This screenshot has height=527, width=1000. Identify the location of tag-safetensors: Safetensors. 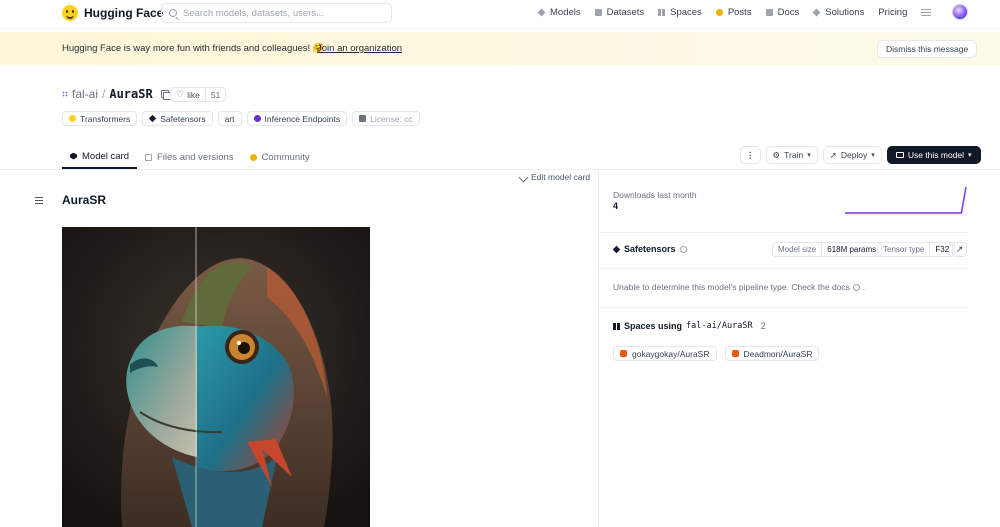
(177, 118).